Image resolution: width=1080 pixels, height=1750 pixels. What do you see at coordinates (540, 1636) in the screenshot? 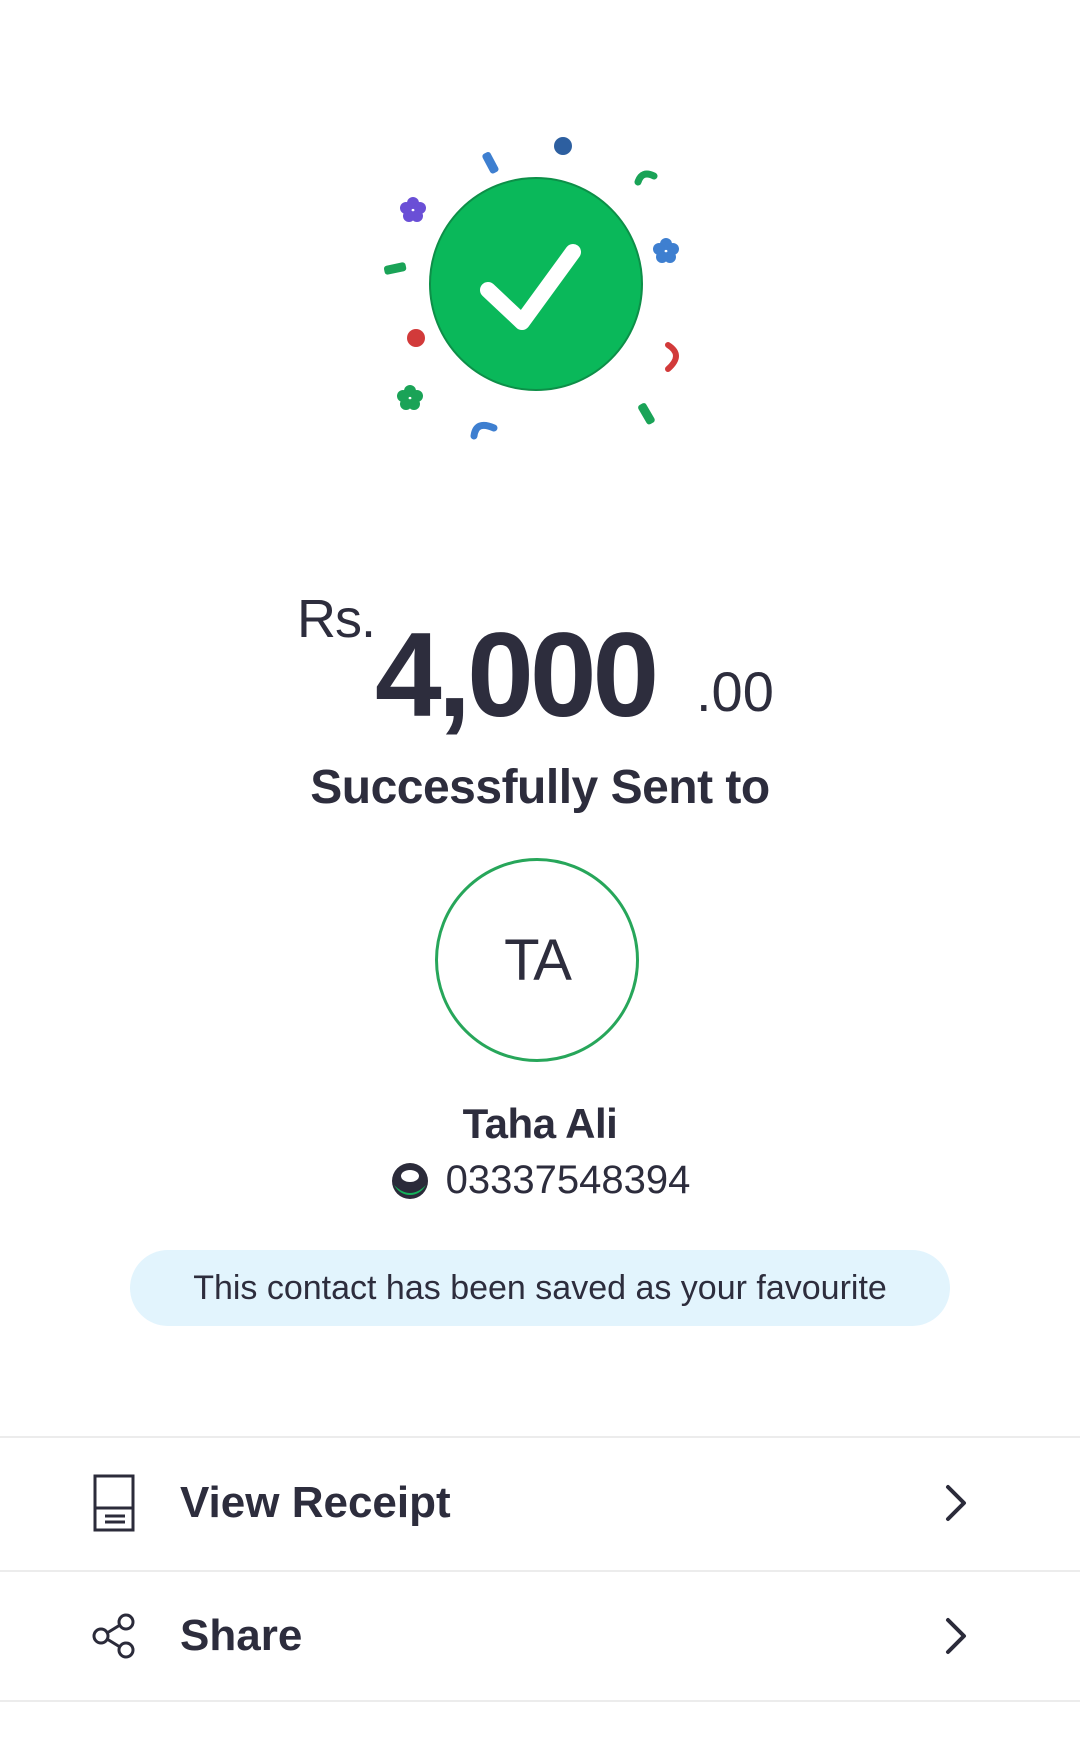
I see `share-button: Share` at bounding box center [540, 1636].